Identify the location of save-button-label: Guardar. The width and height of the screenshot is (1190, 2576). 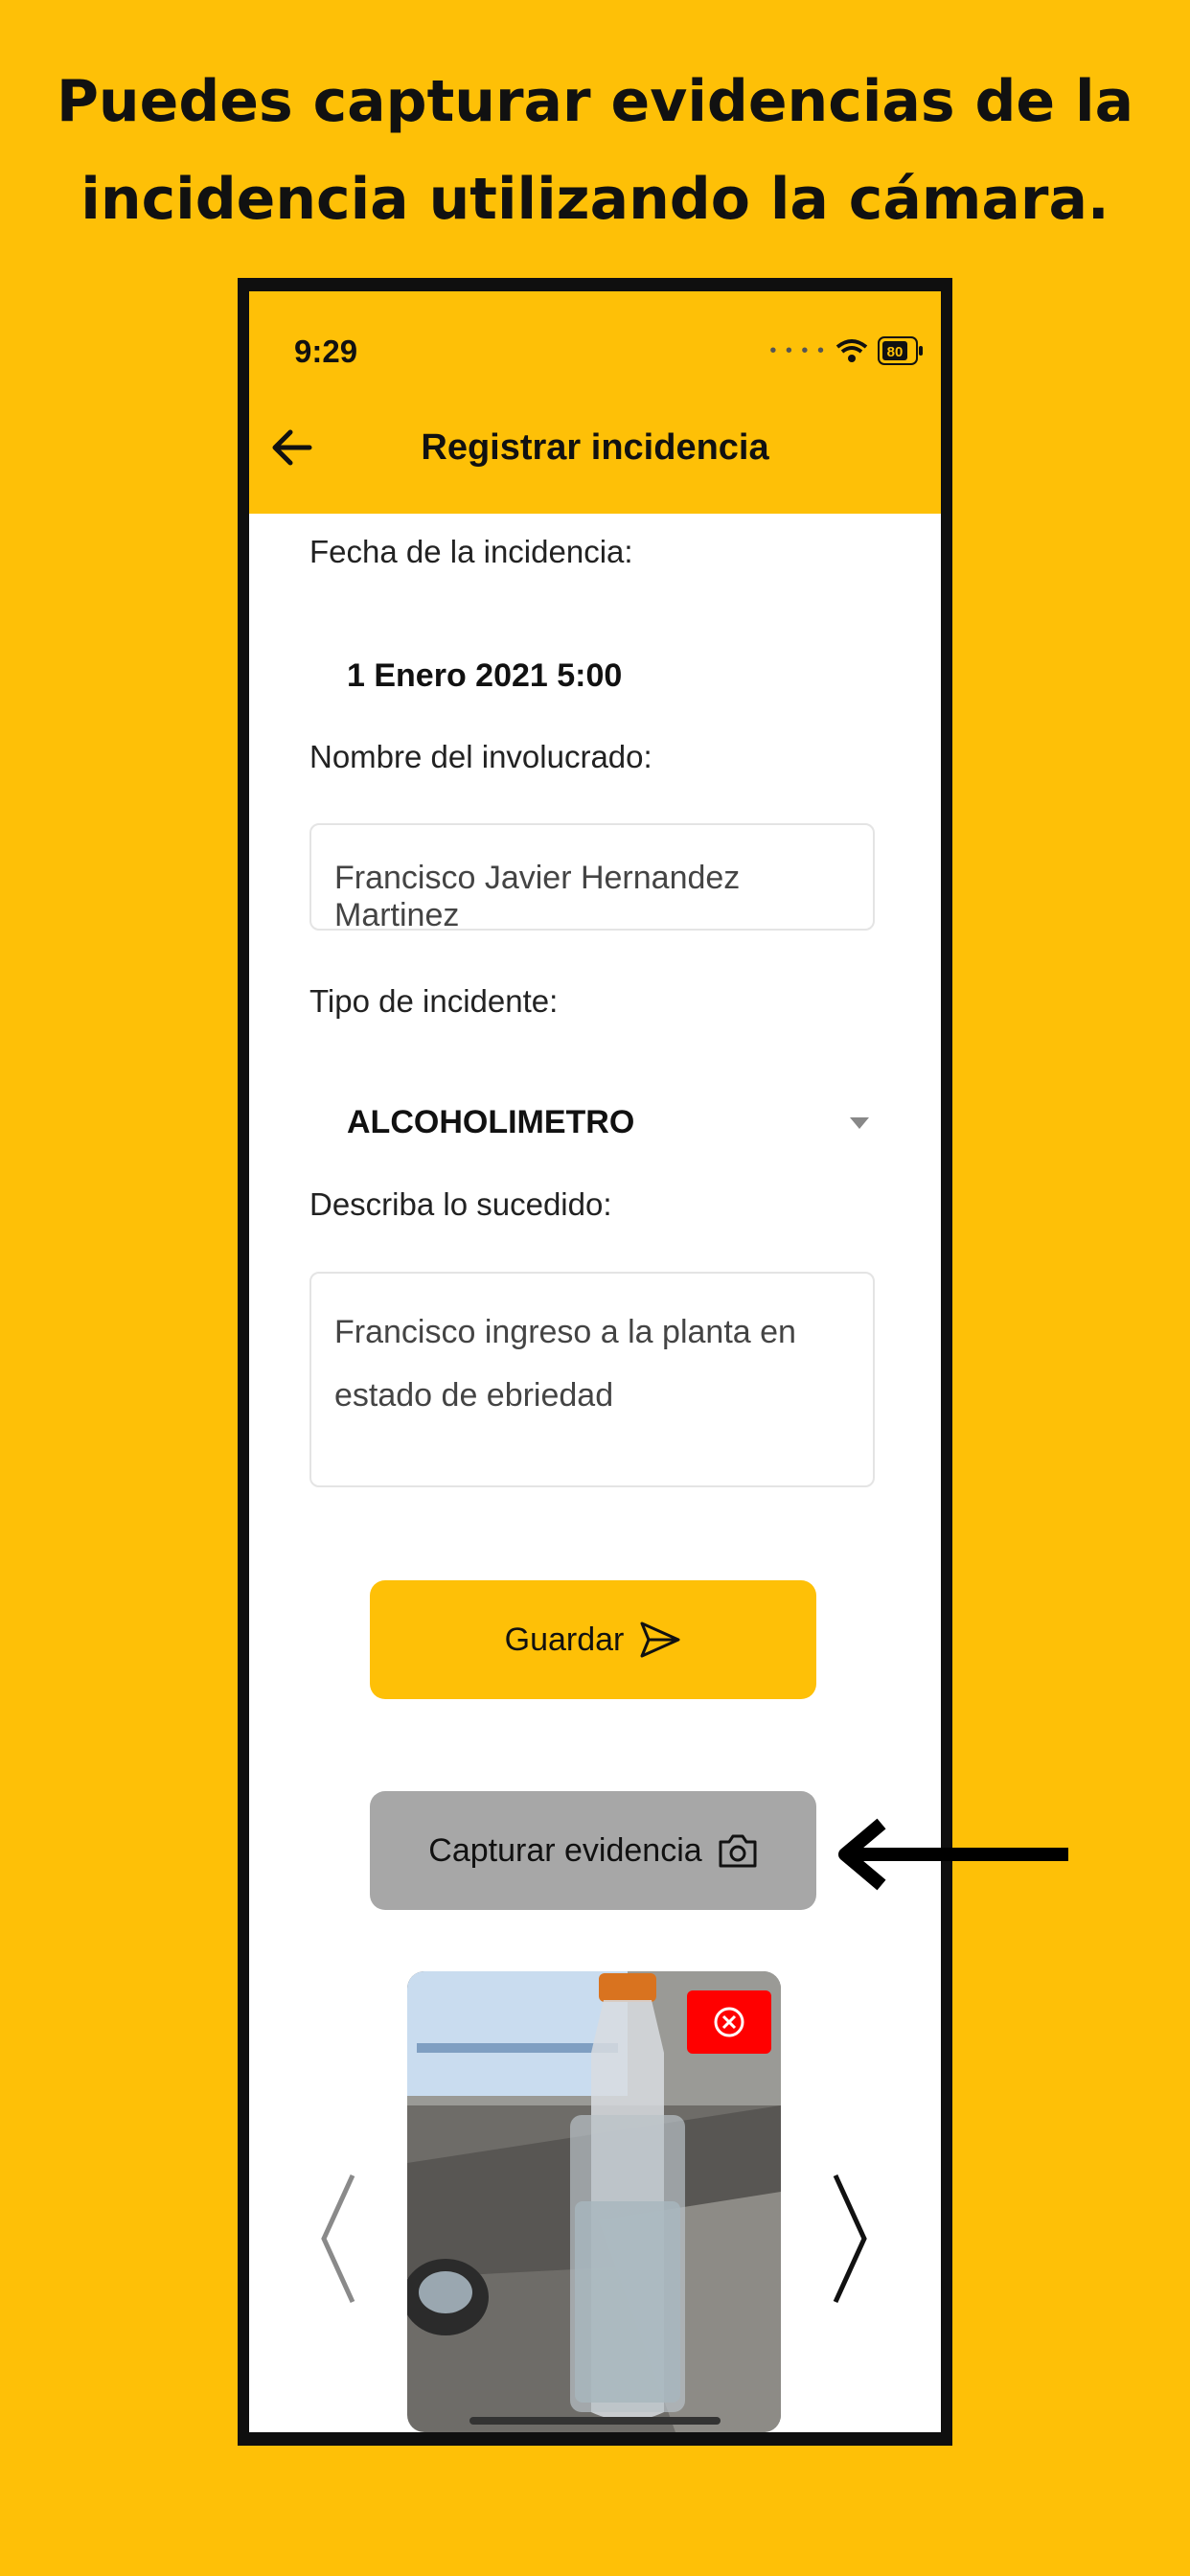
(564, 1639).